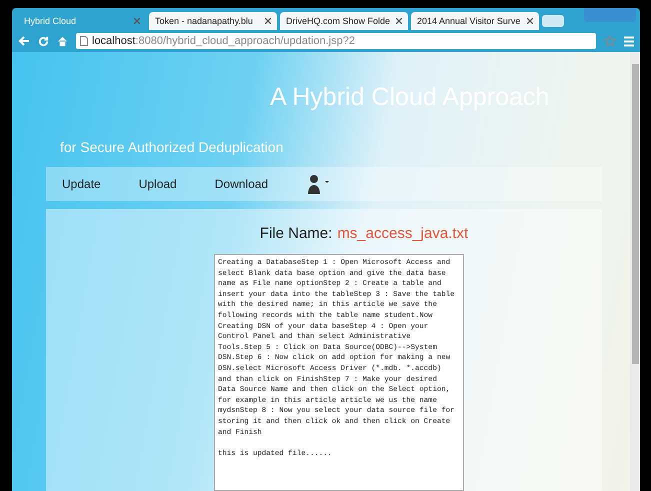 This screenshot has height=491, width=651. Describe the element at coordinates (475, 21) in the screenshot. I see `browser-tab: 2014 Annual Visitor Surve` at that location.